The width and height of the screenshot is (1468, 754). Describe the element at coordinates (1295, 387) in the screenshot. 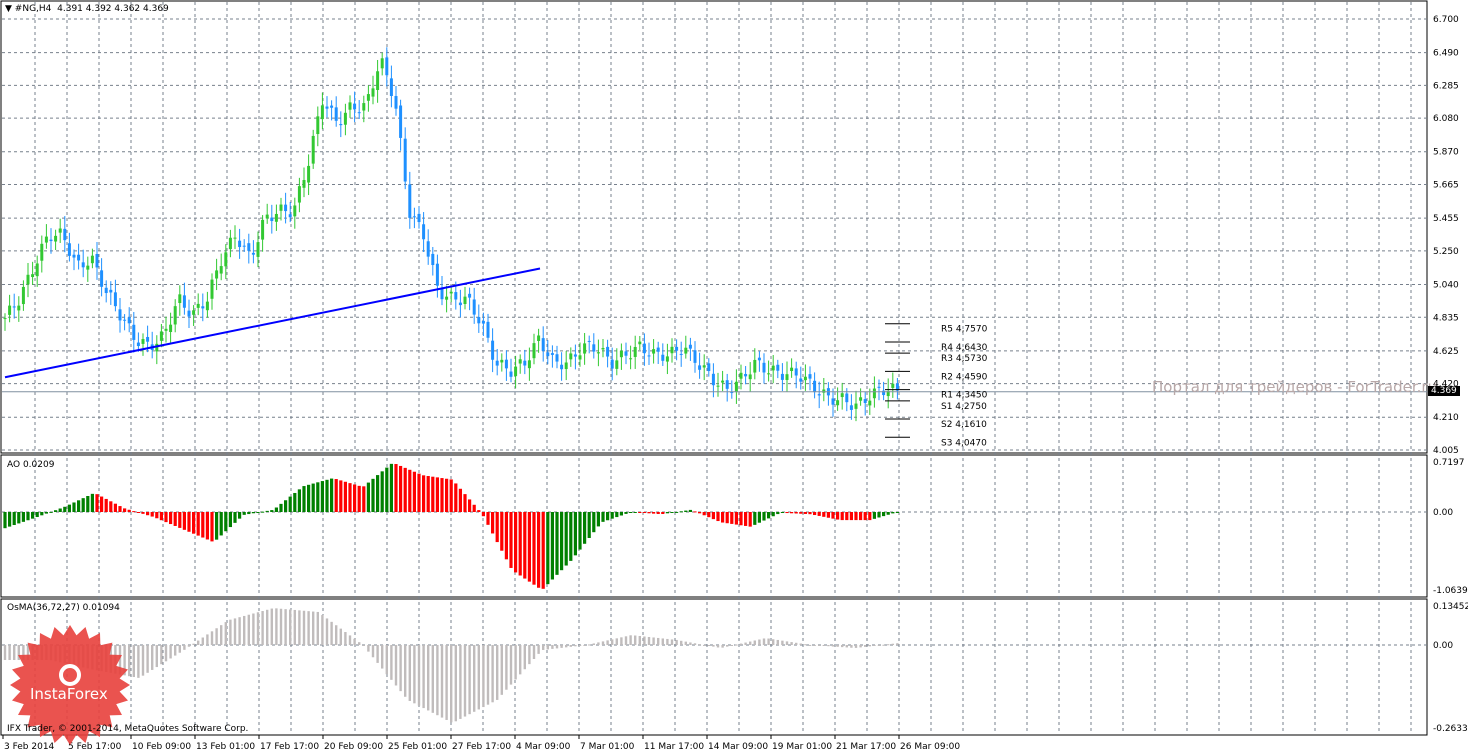

I see `watermark: Портал для трейдеров - ForTrader.ru` at that location.